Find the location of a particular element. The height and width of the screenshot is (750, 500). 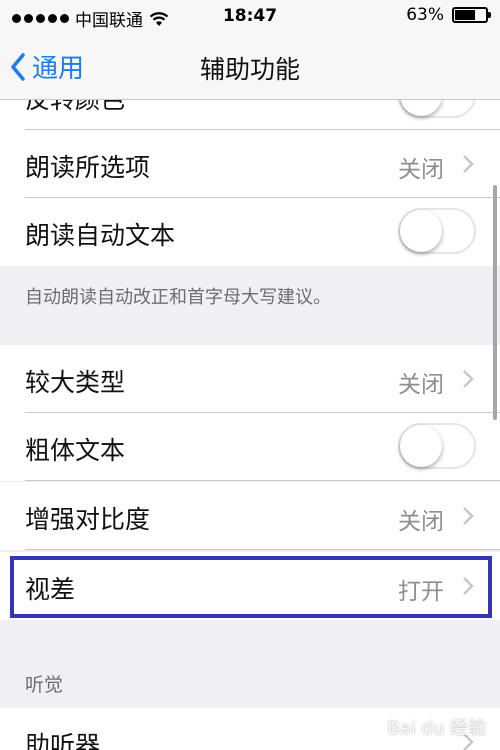

speak-auto-text-row: 朗读自动文本 is located at coordinates (250, 232).